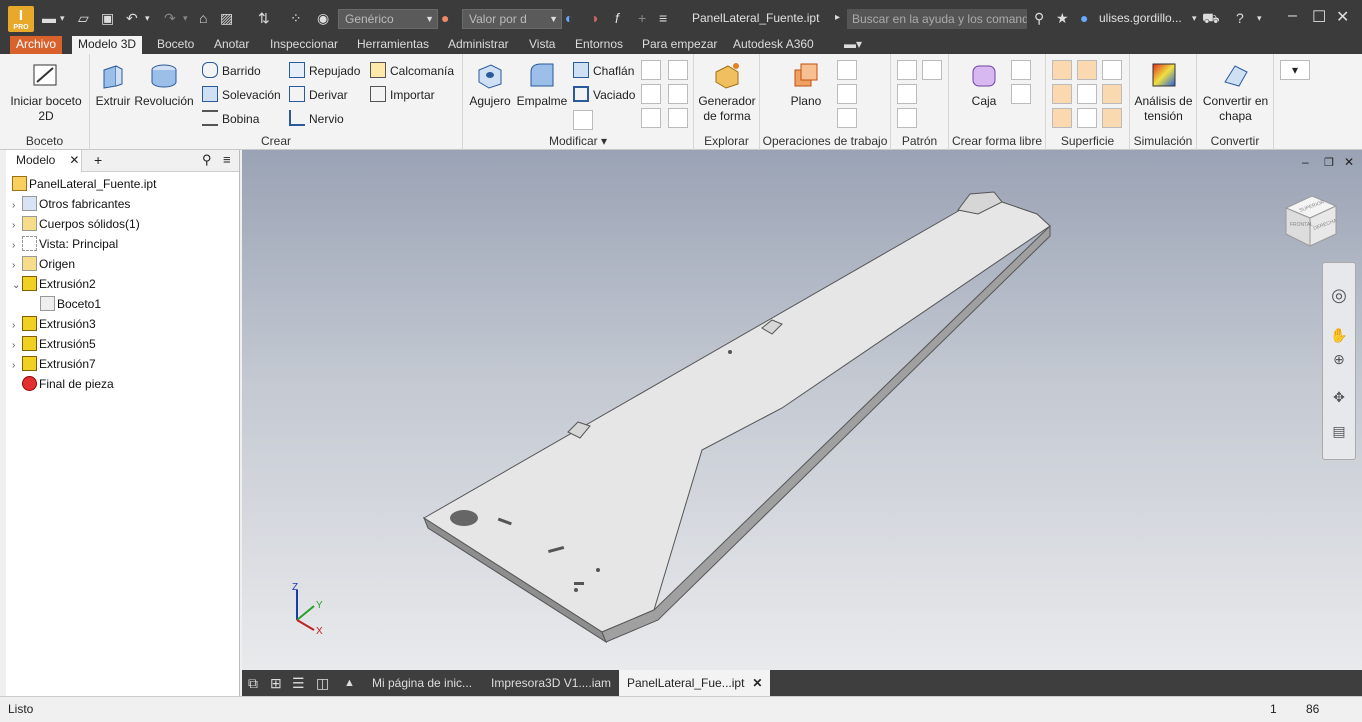 This screenshot has width=1362, height=722. What do you see at coordinates (203, 18) in the screenshot?
I see `home-icon: ⌂` at bounding box center [203, 18].